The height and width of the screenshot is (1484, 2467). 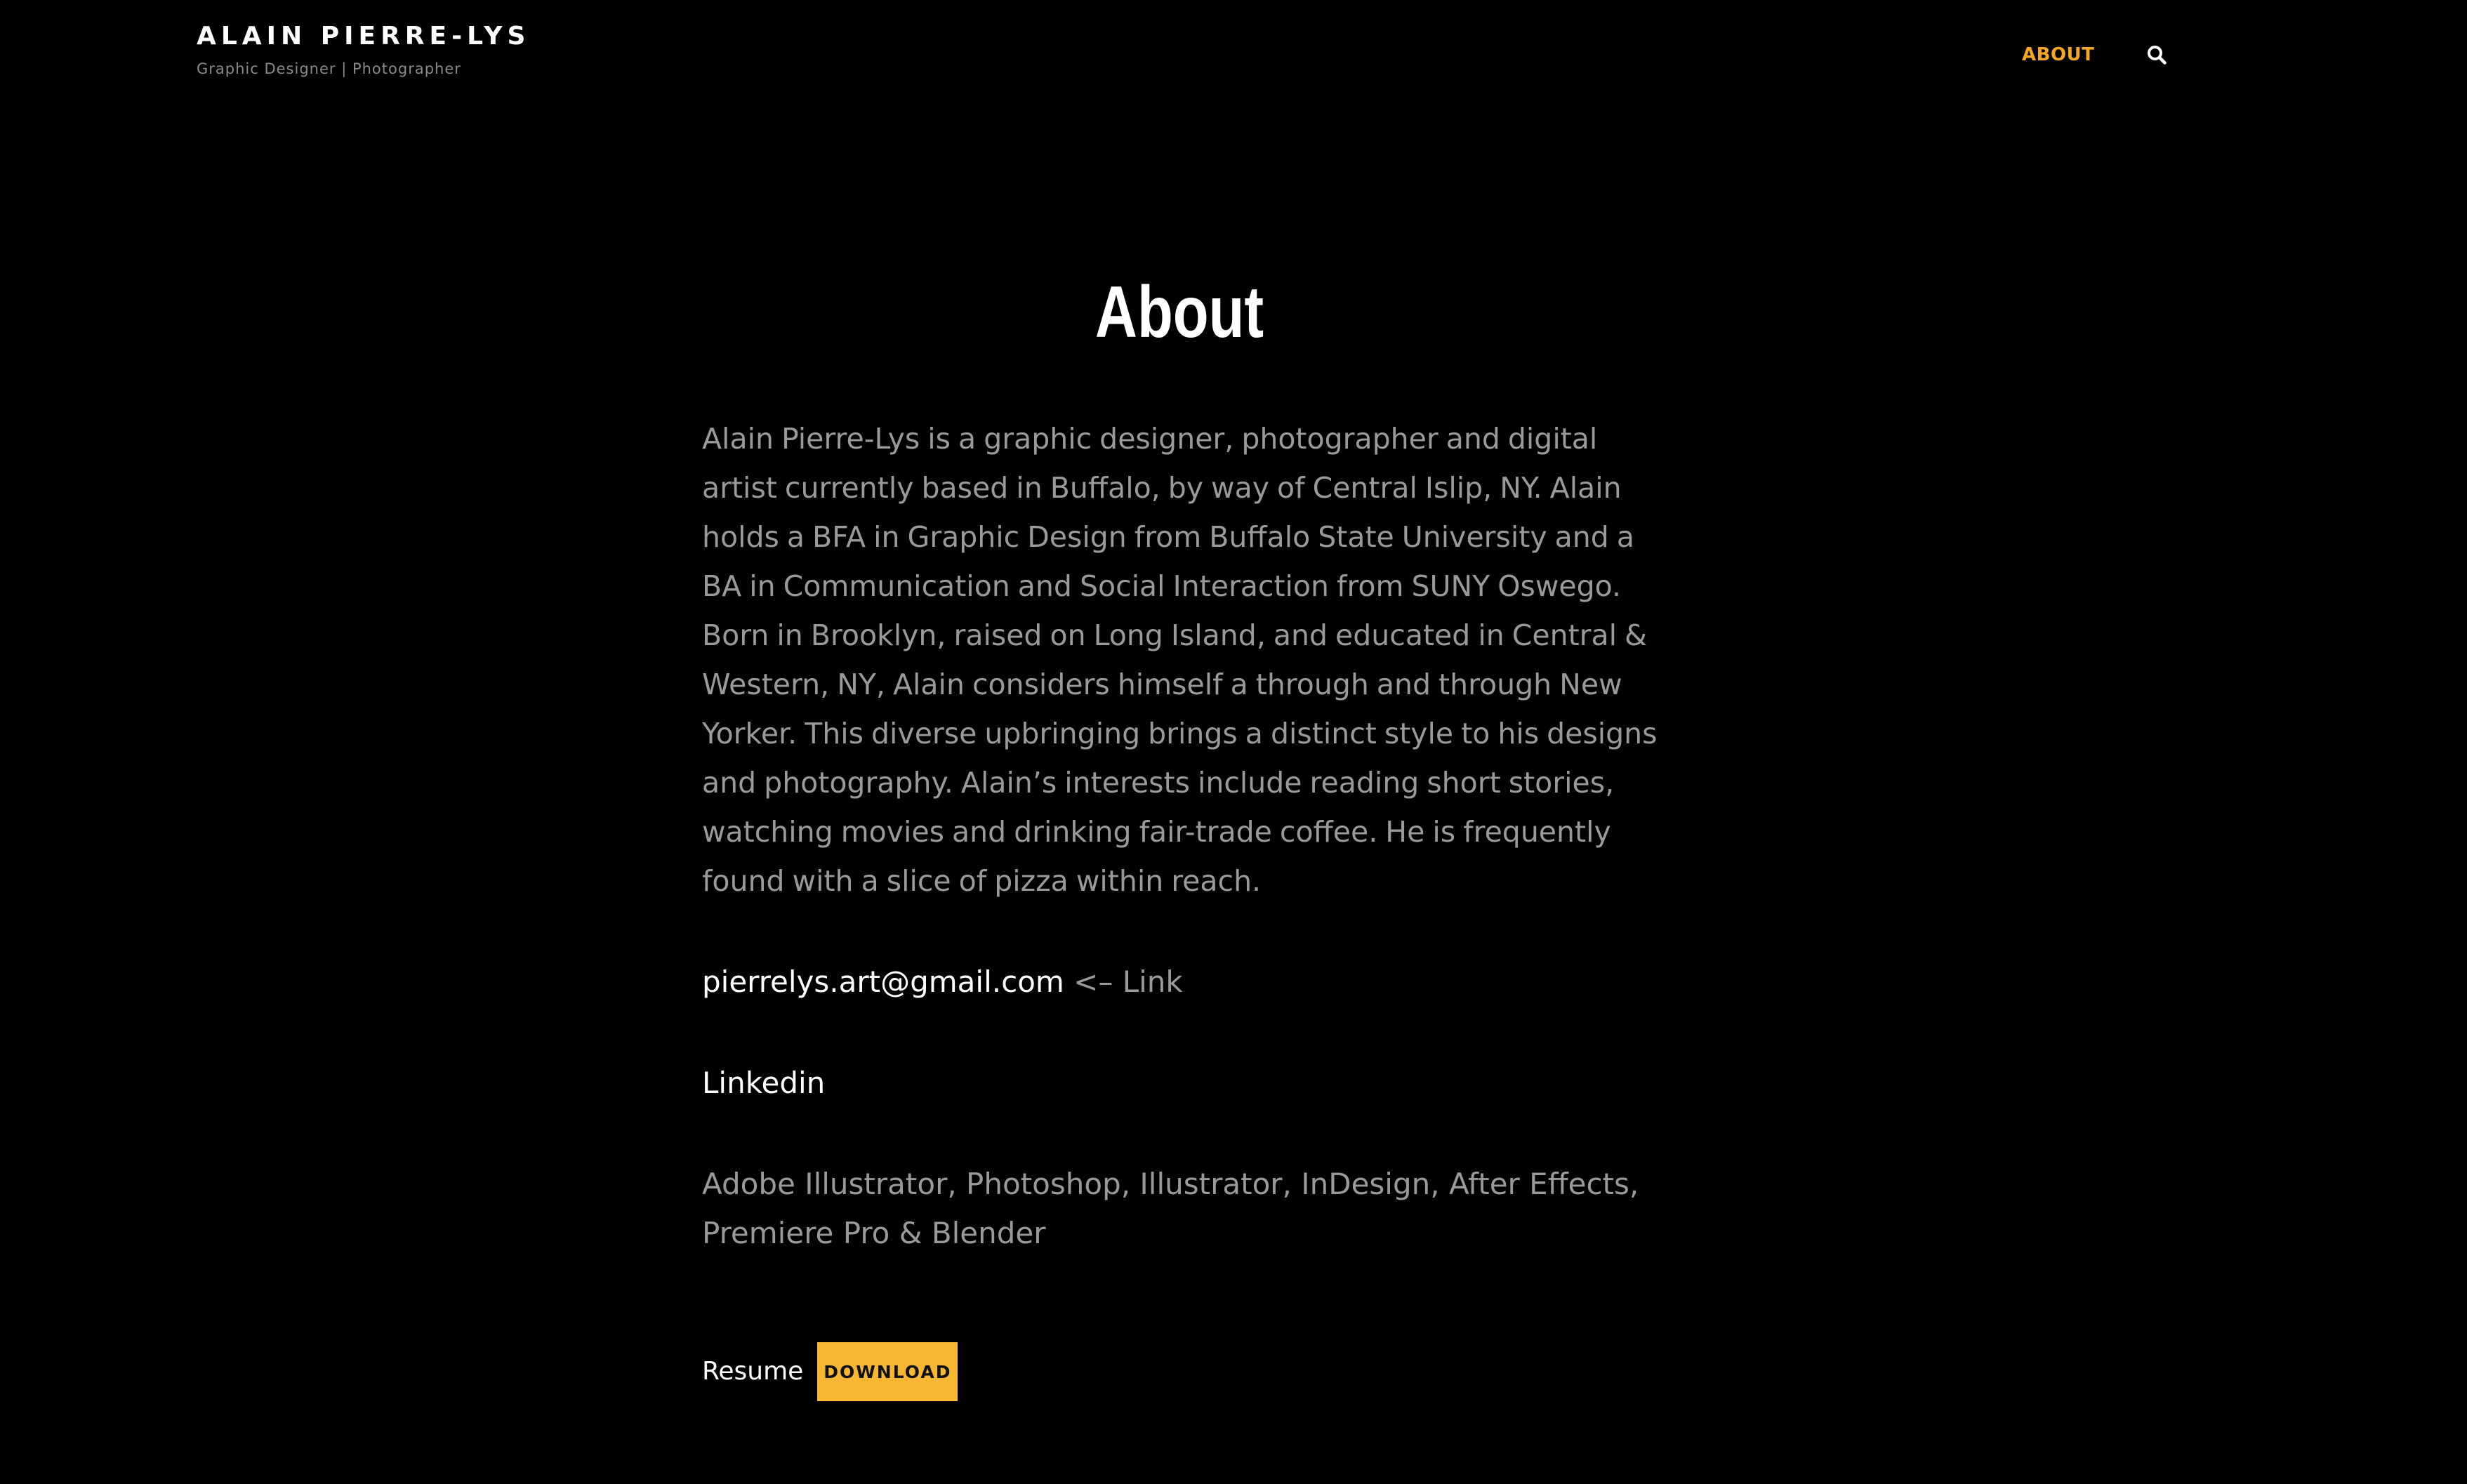 I want to click on search-icon, so click(x=2157, y=56).